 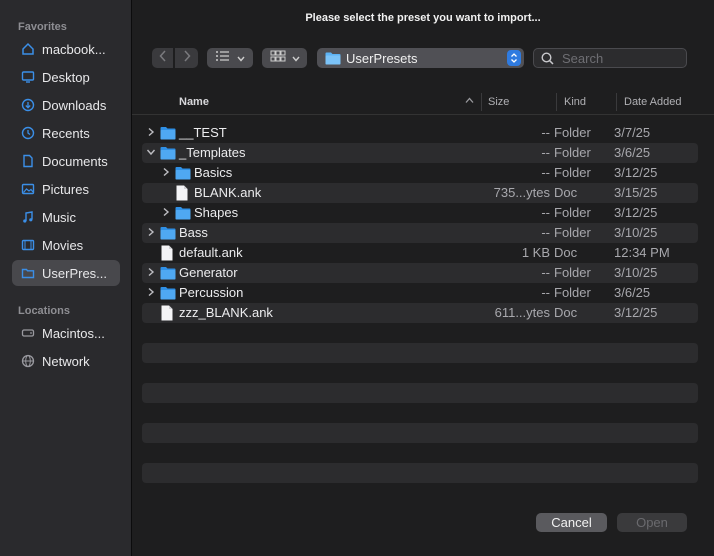 What do you see at coordinates (420, 233) in the screenshot?
I see `file-row: Bass -- Folder 3/10/25` at bounding box center [420, 233].